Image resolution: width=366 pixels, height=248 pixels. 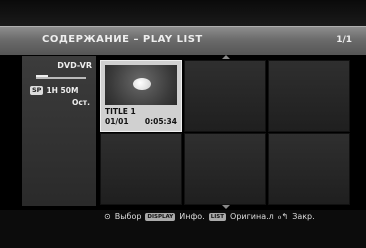 What do you see at coordinates (122, 39) in the screenshot?
I see `page-title: СОДЕРЖАНИЕ – PLAY LIST` at bounding box center [122, 39].